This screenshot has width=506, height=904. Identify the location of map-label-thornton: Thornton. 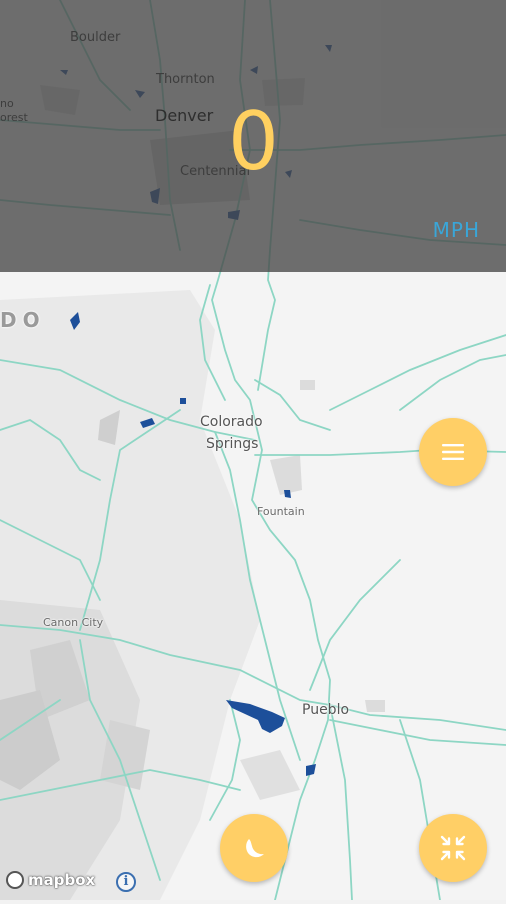
(185, 79).